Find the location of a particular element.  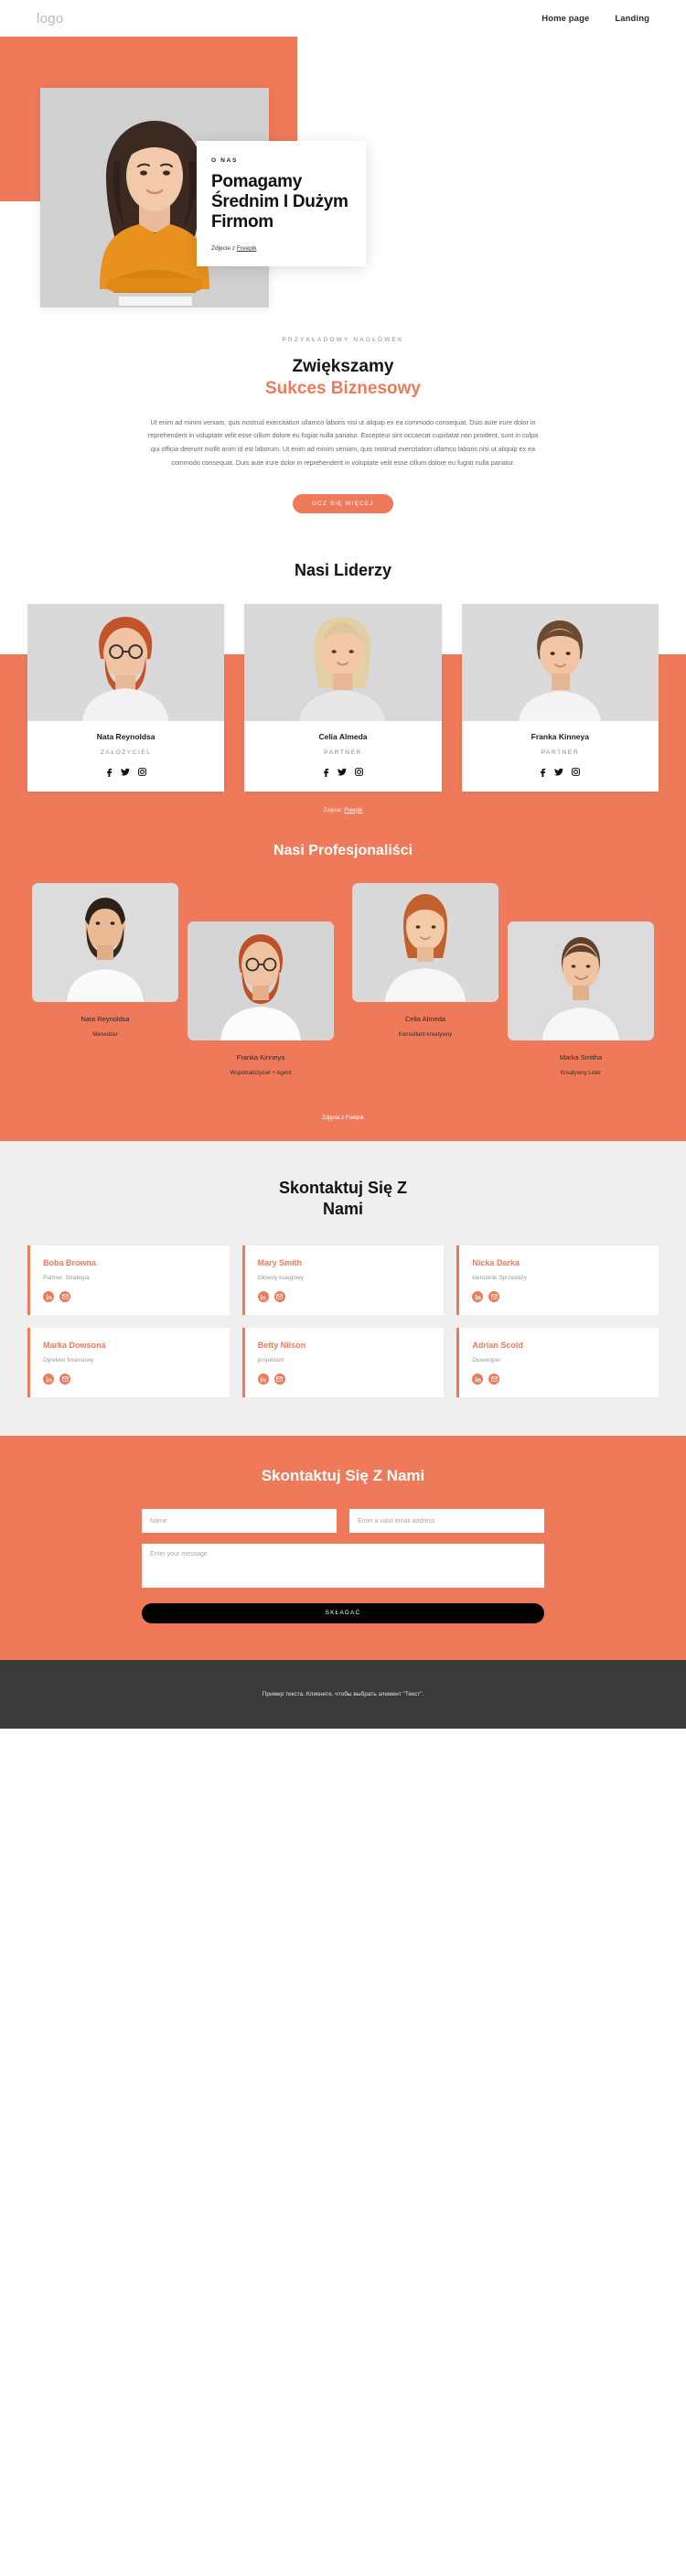

smiling-young-man-portrait-illustration is located at coordinates (581, 981).